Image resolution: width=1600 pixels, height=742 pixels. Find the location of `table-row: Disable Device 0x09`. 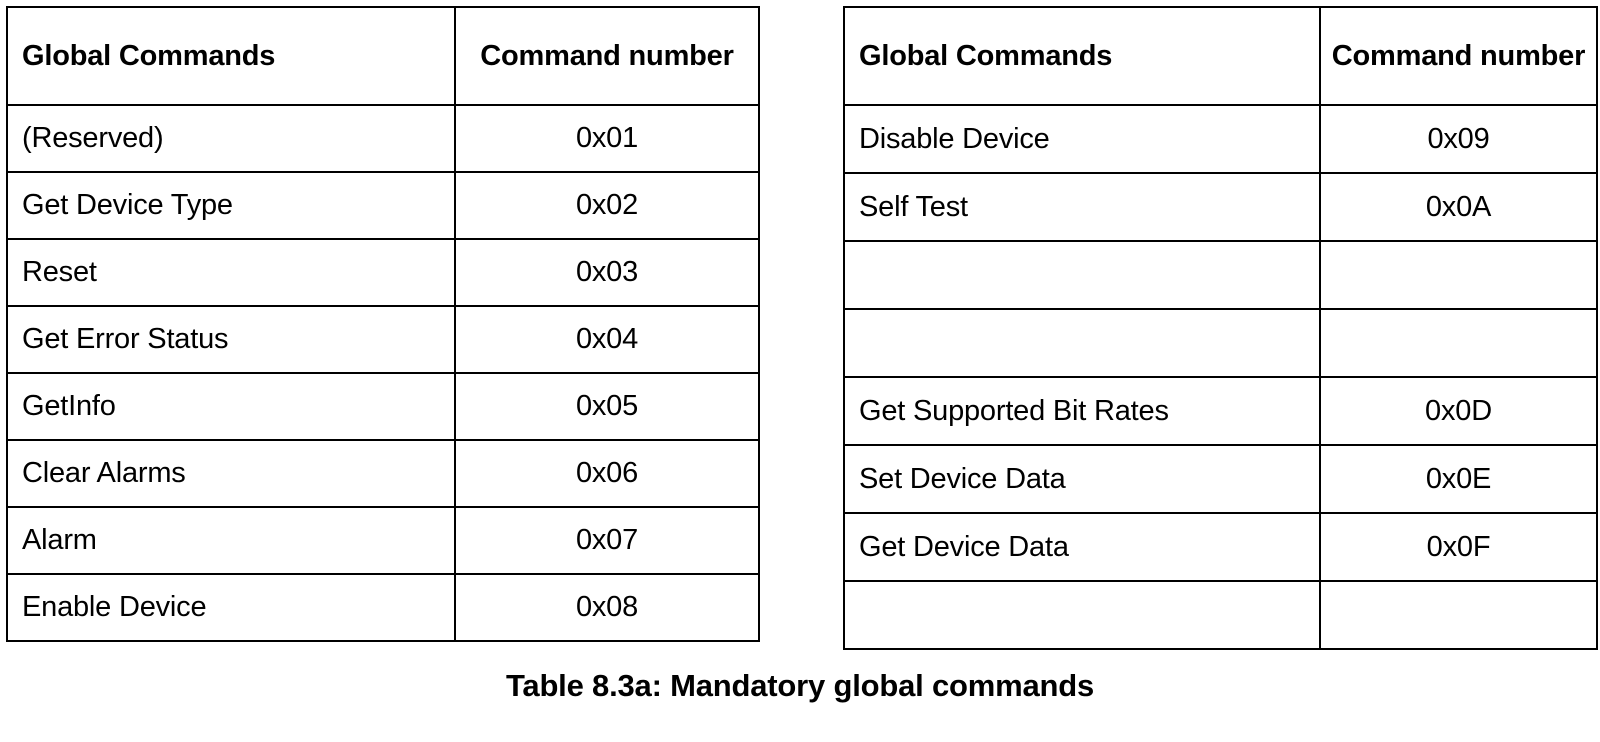

table-row: Disable Device 0x09 is located at coordinates (1220, 139).